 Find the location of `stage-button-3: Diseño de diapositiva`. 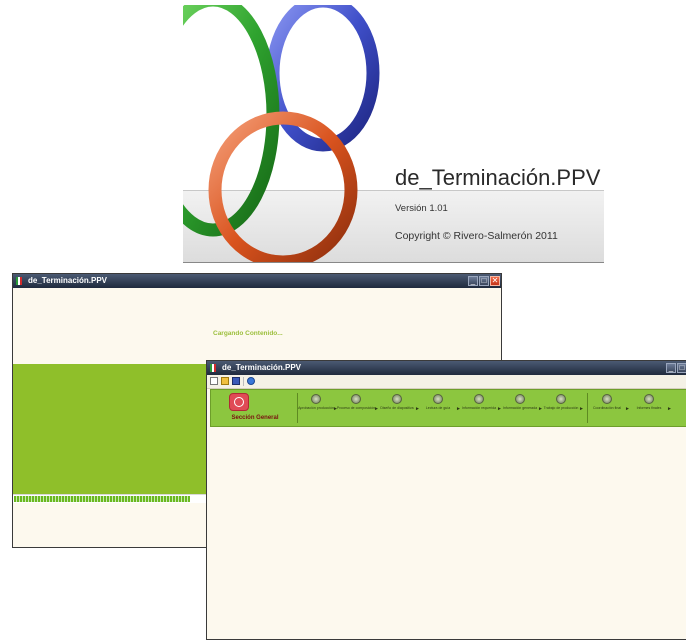

stage-button-3: Diseño de diapositiva is located at coordinates (397, 408).